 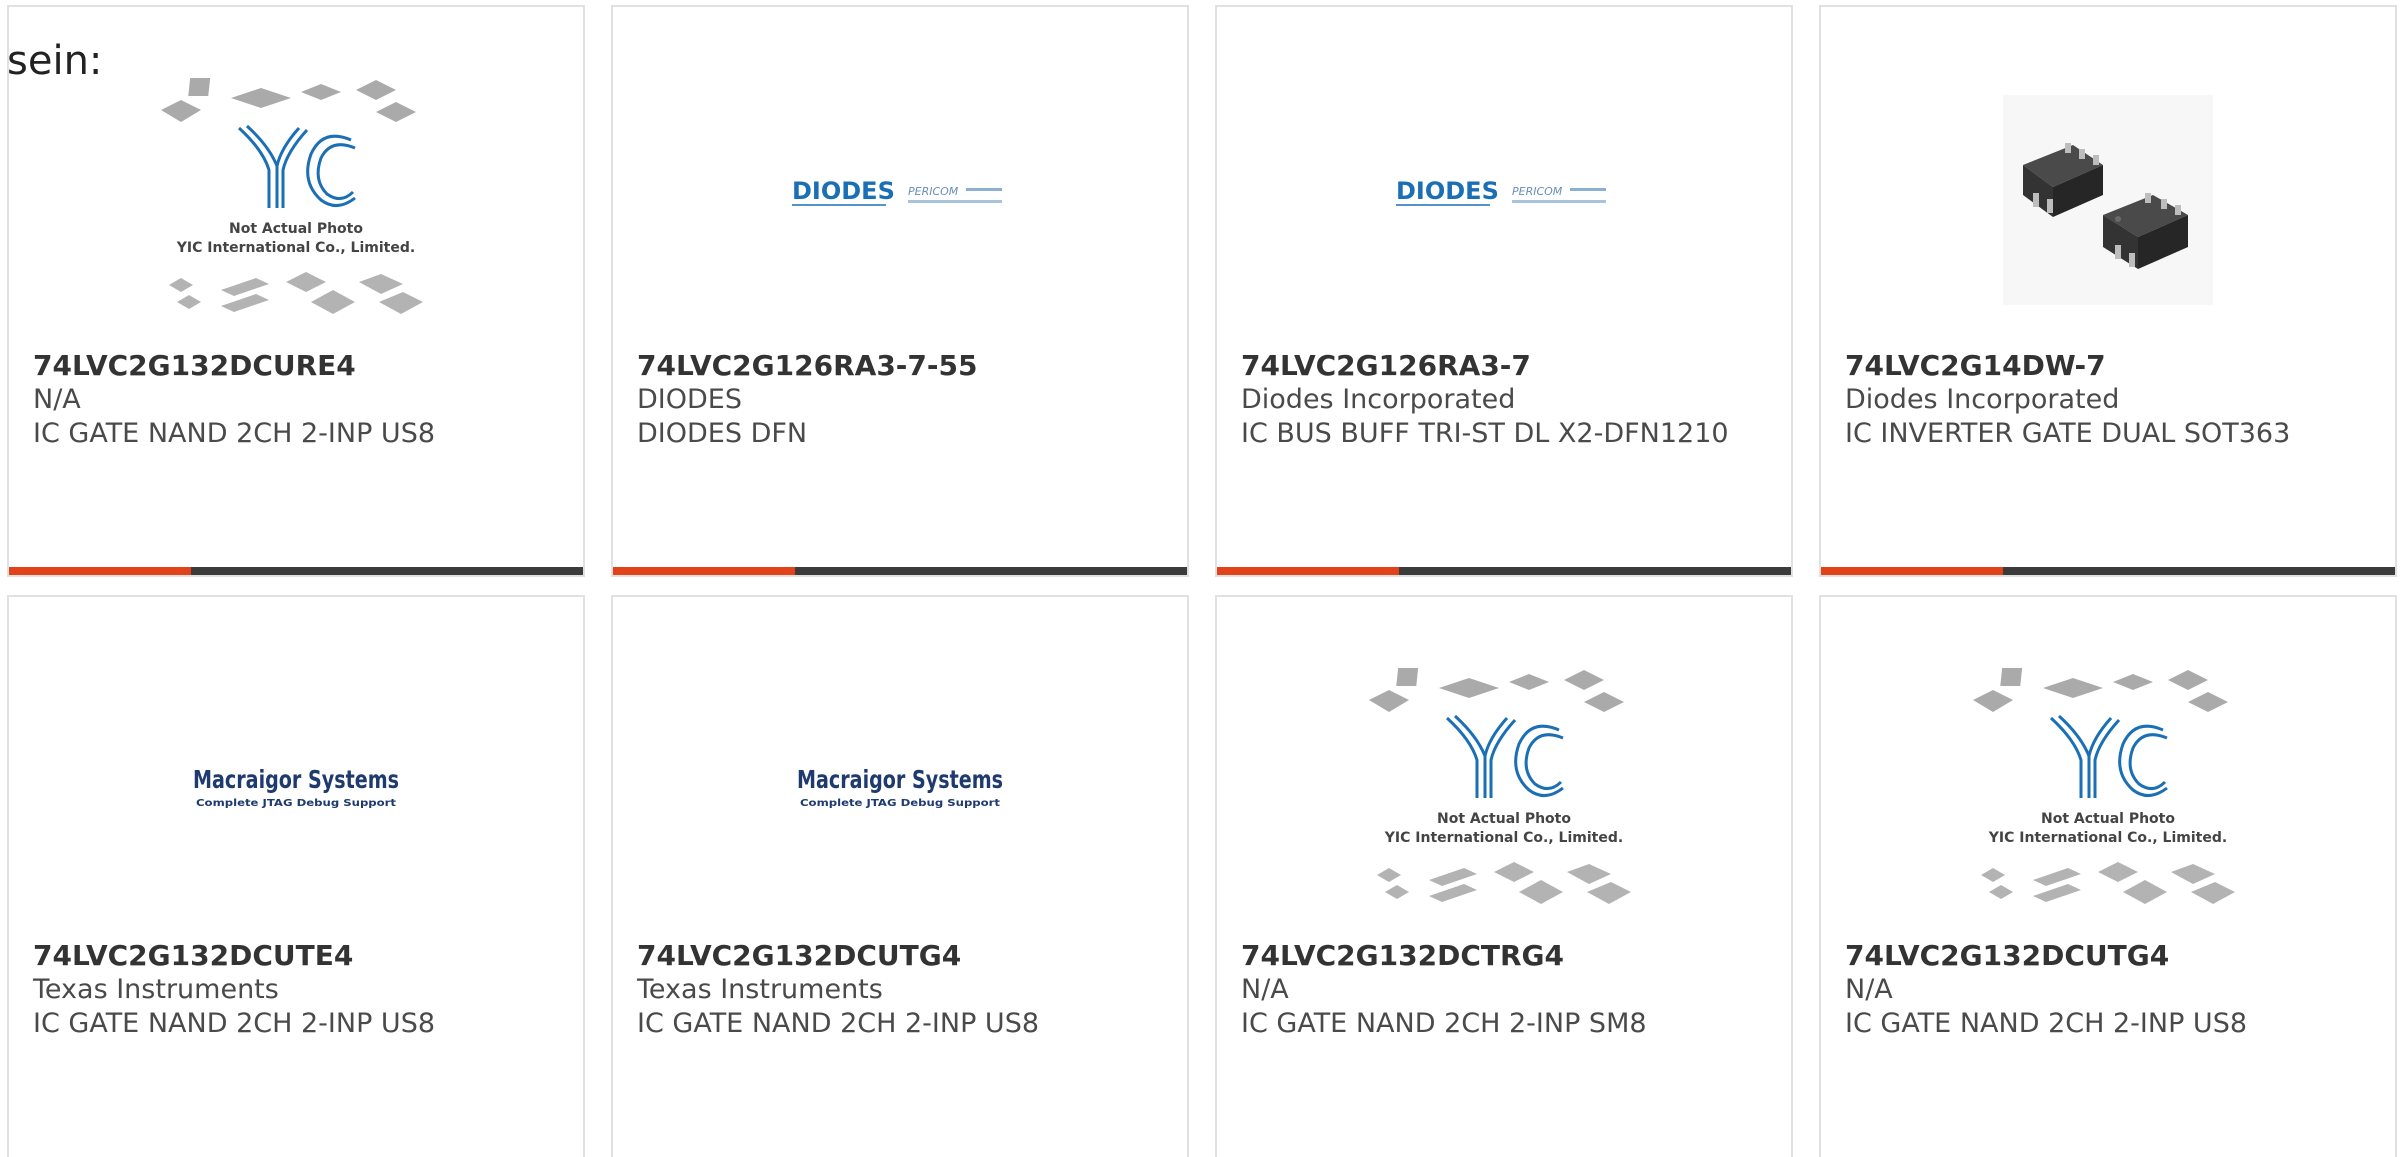 I want to click on sot363-chip-photo, so click(x=2108, y=200).